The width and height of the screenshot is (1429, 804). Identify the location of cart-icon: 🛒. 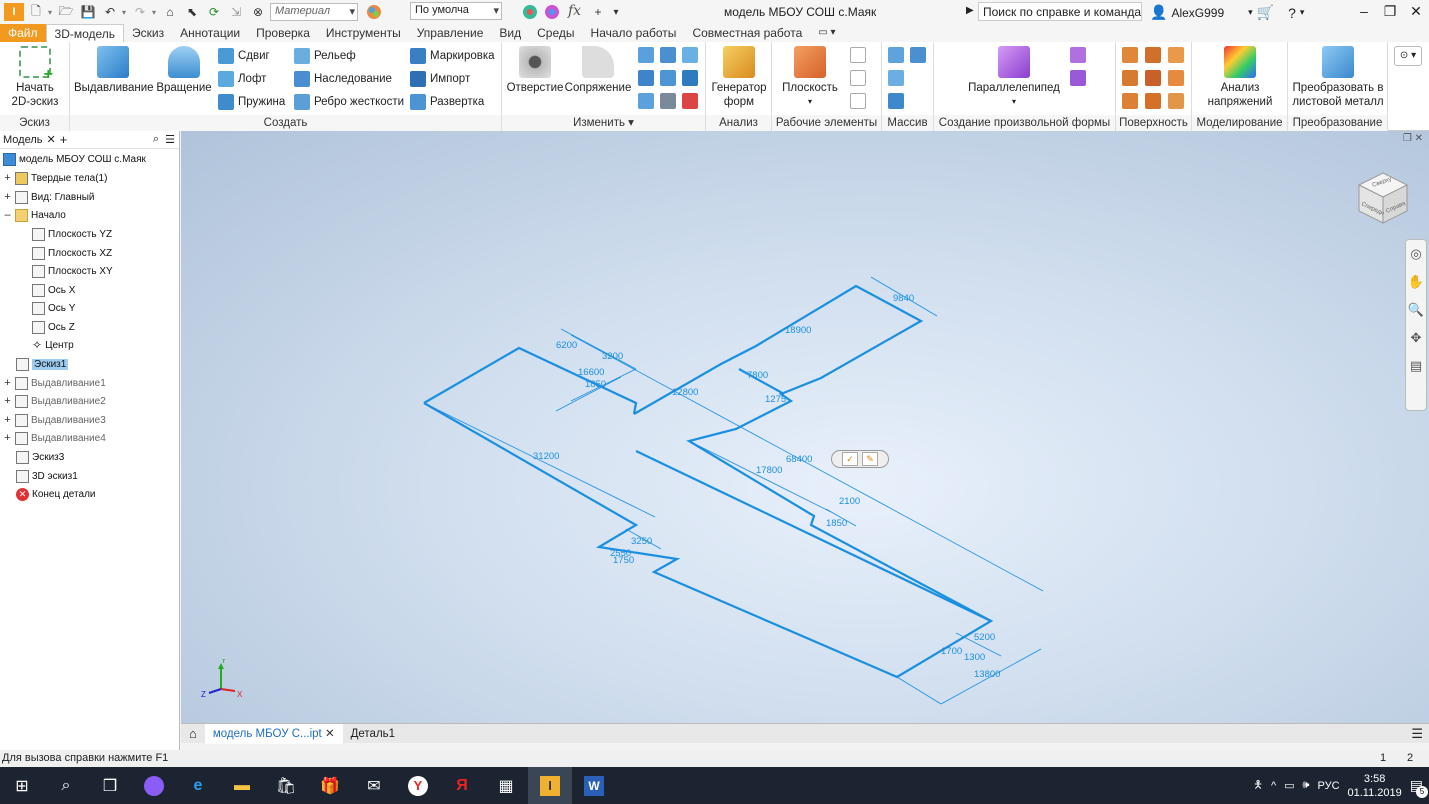
(1265, 12).